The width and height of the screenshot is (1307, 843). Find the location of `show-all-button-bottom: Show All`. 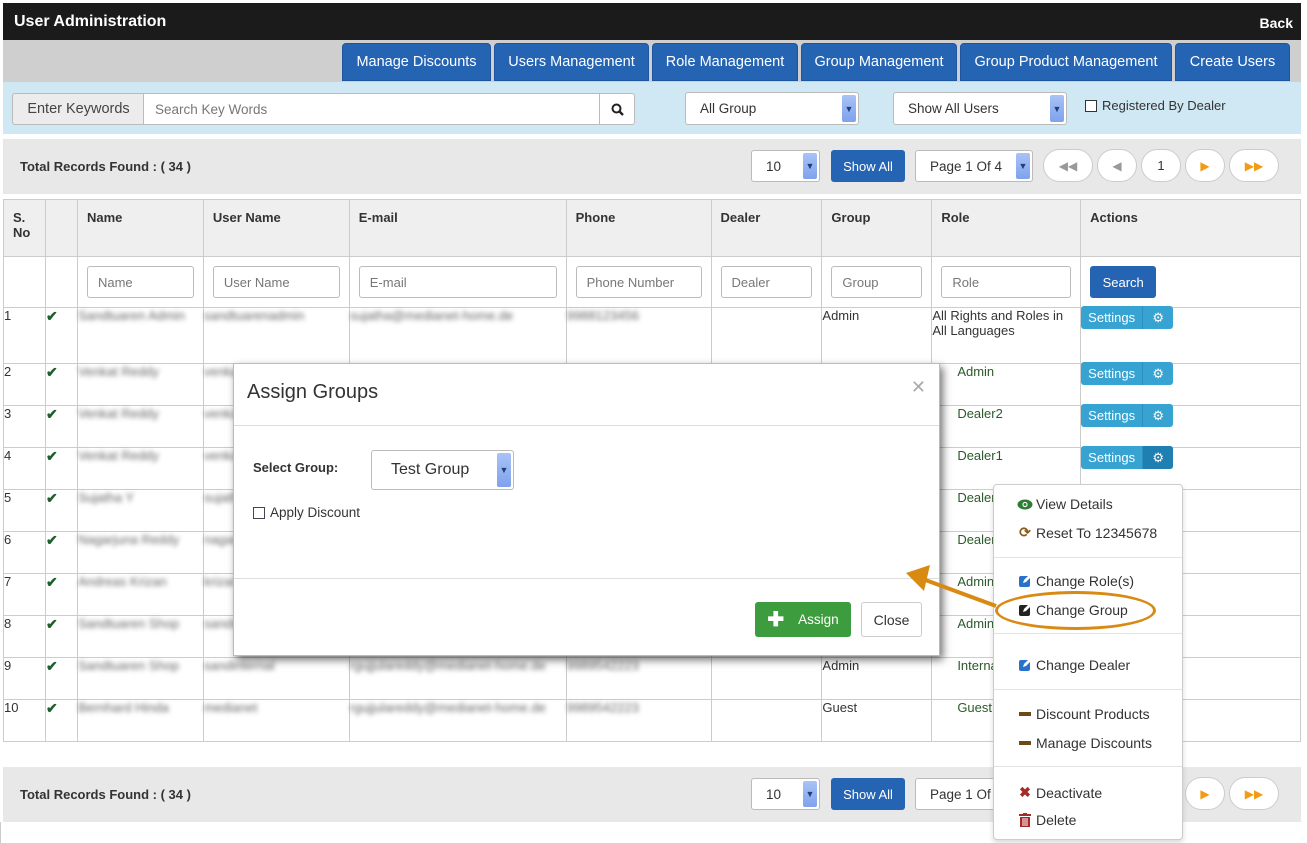

show-all-button-bottom: Show All is located at coordinates (868, 794).